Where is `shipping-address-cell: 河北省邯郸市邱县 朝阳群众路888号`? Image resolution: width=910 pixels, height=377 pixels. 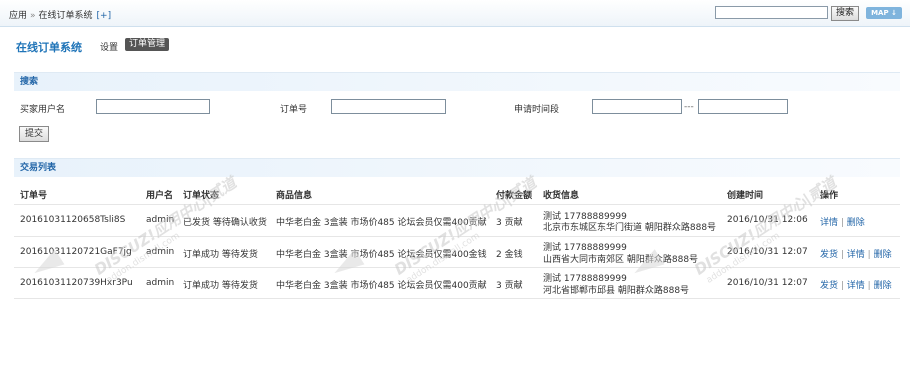 shipping-address-cell: 河北省邯郸市邱县 朝阳群众路888号 is located at coordinates (616, 291).